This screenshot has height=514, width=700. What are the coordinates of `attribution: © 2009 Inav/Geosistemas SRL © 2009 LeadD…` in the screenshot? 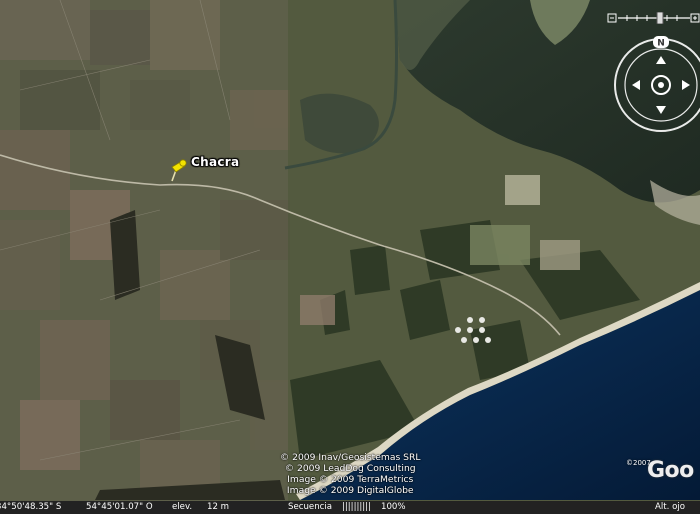 It's located at (350, 474).